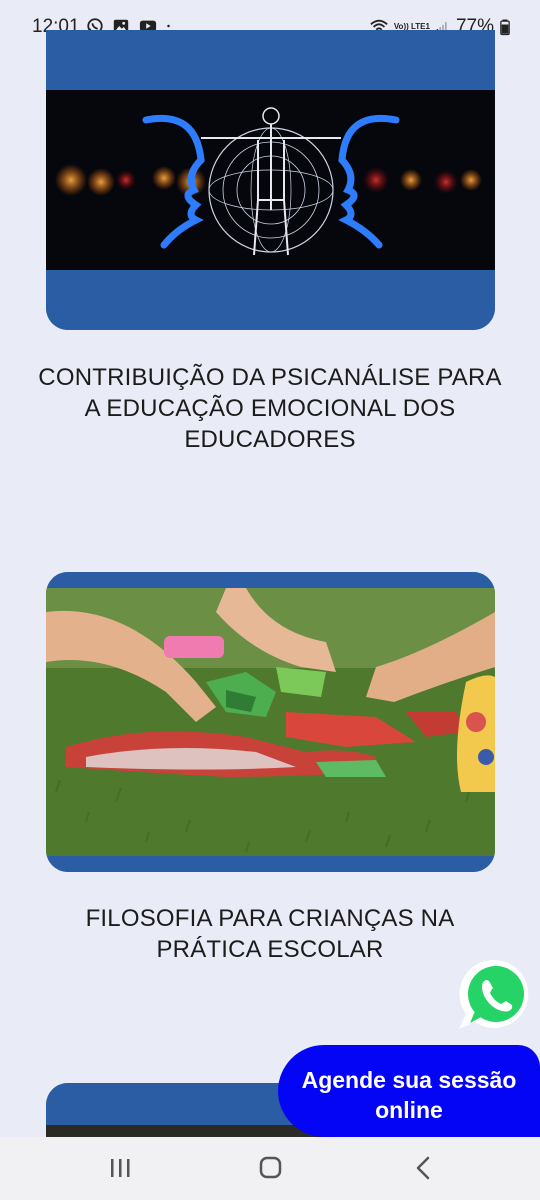  I want to click on system-nav-bar, so click(270, 1168).